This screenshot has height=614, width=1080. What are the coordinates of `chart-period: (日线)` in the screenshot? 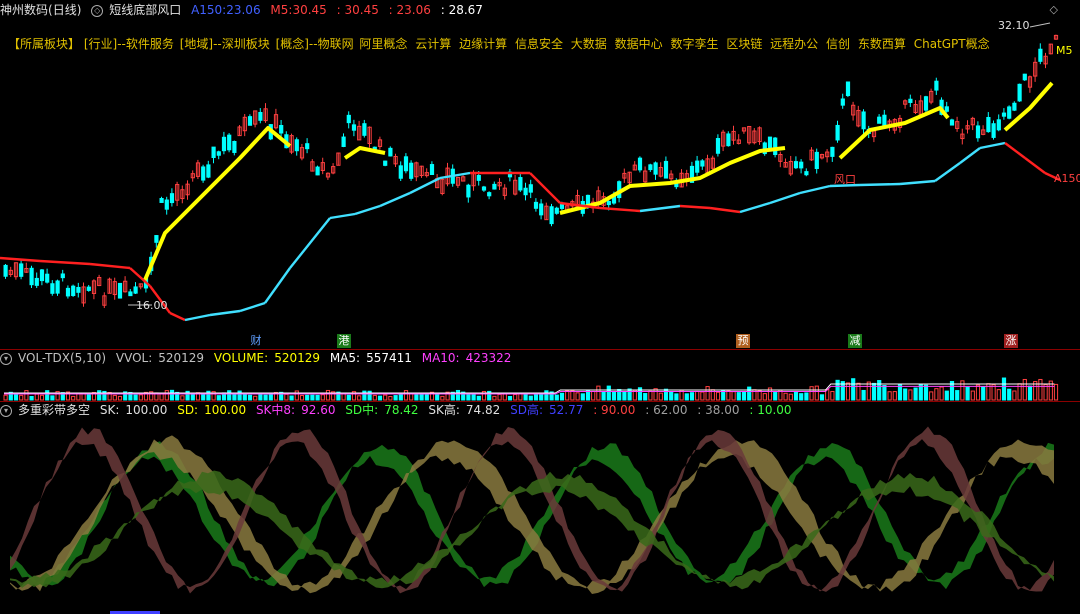 It's located at (64, 10).